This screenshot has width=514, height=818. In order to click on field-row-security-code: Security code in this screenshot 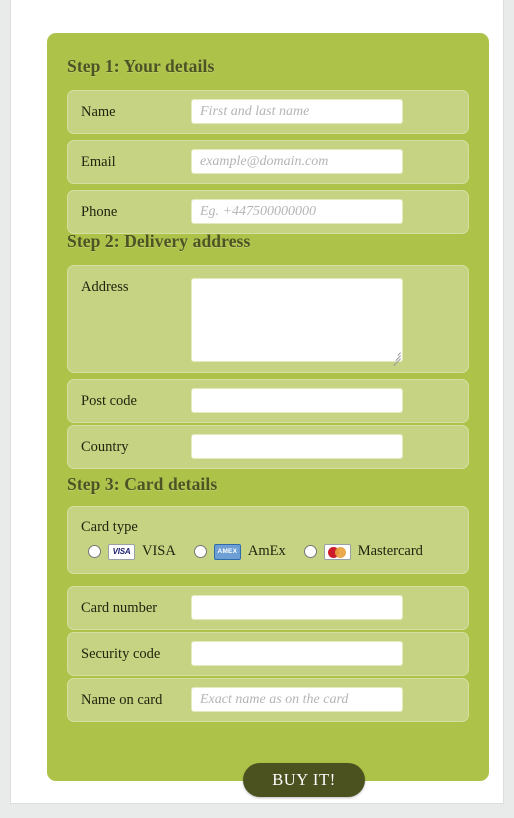, I will do `click(268, 654)`.